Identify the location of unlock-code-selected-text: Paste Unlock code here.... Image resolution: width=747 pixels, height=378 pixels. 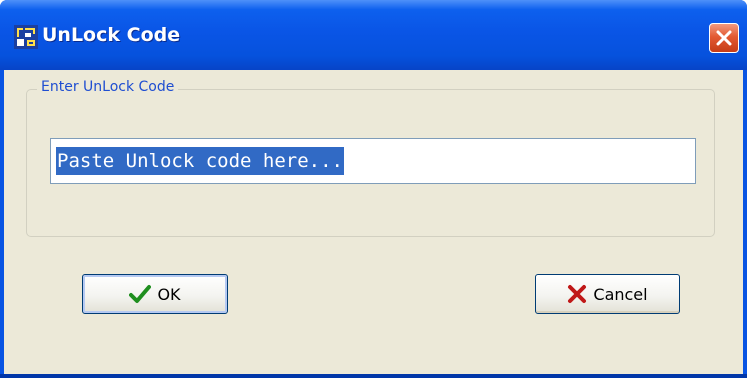
(200, 161).